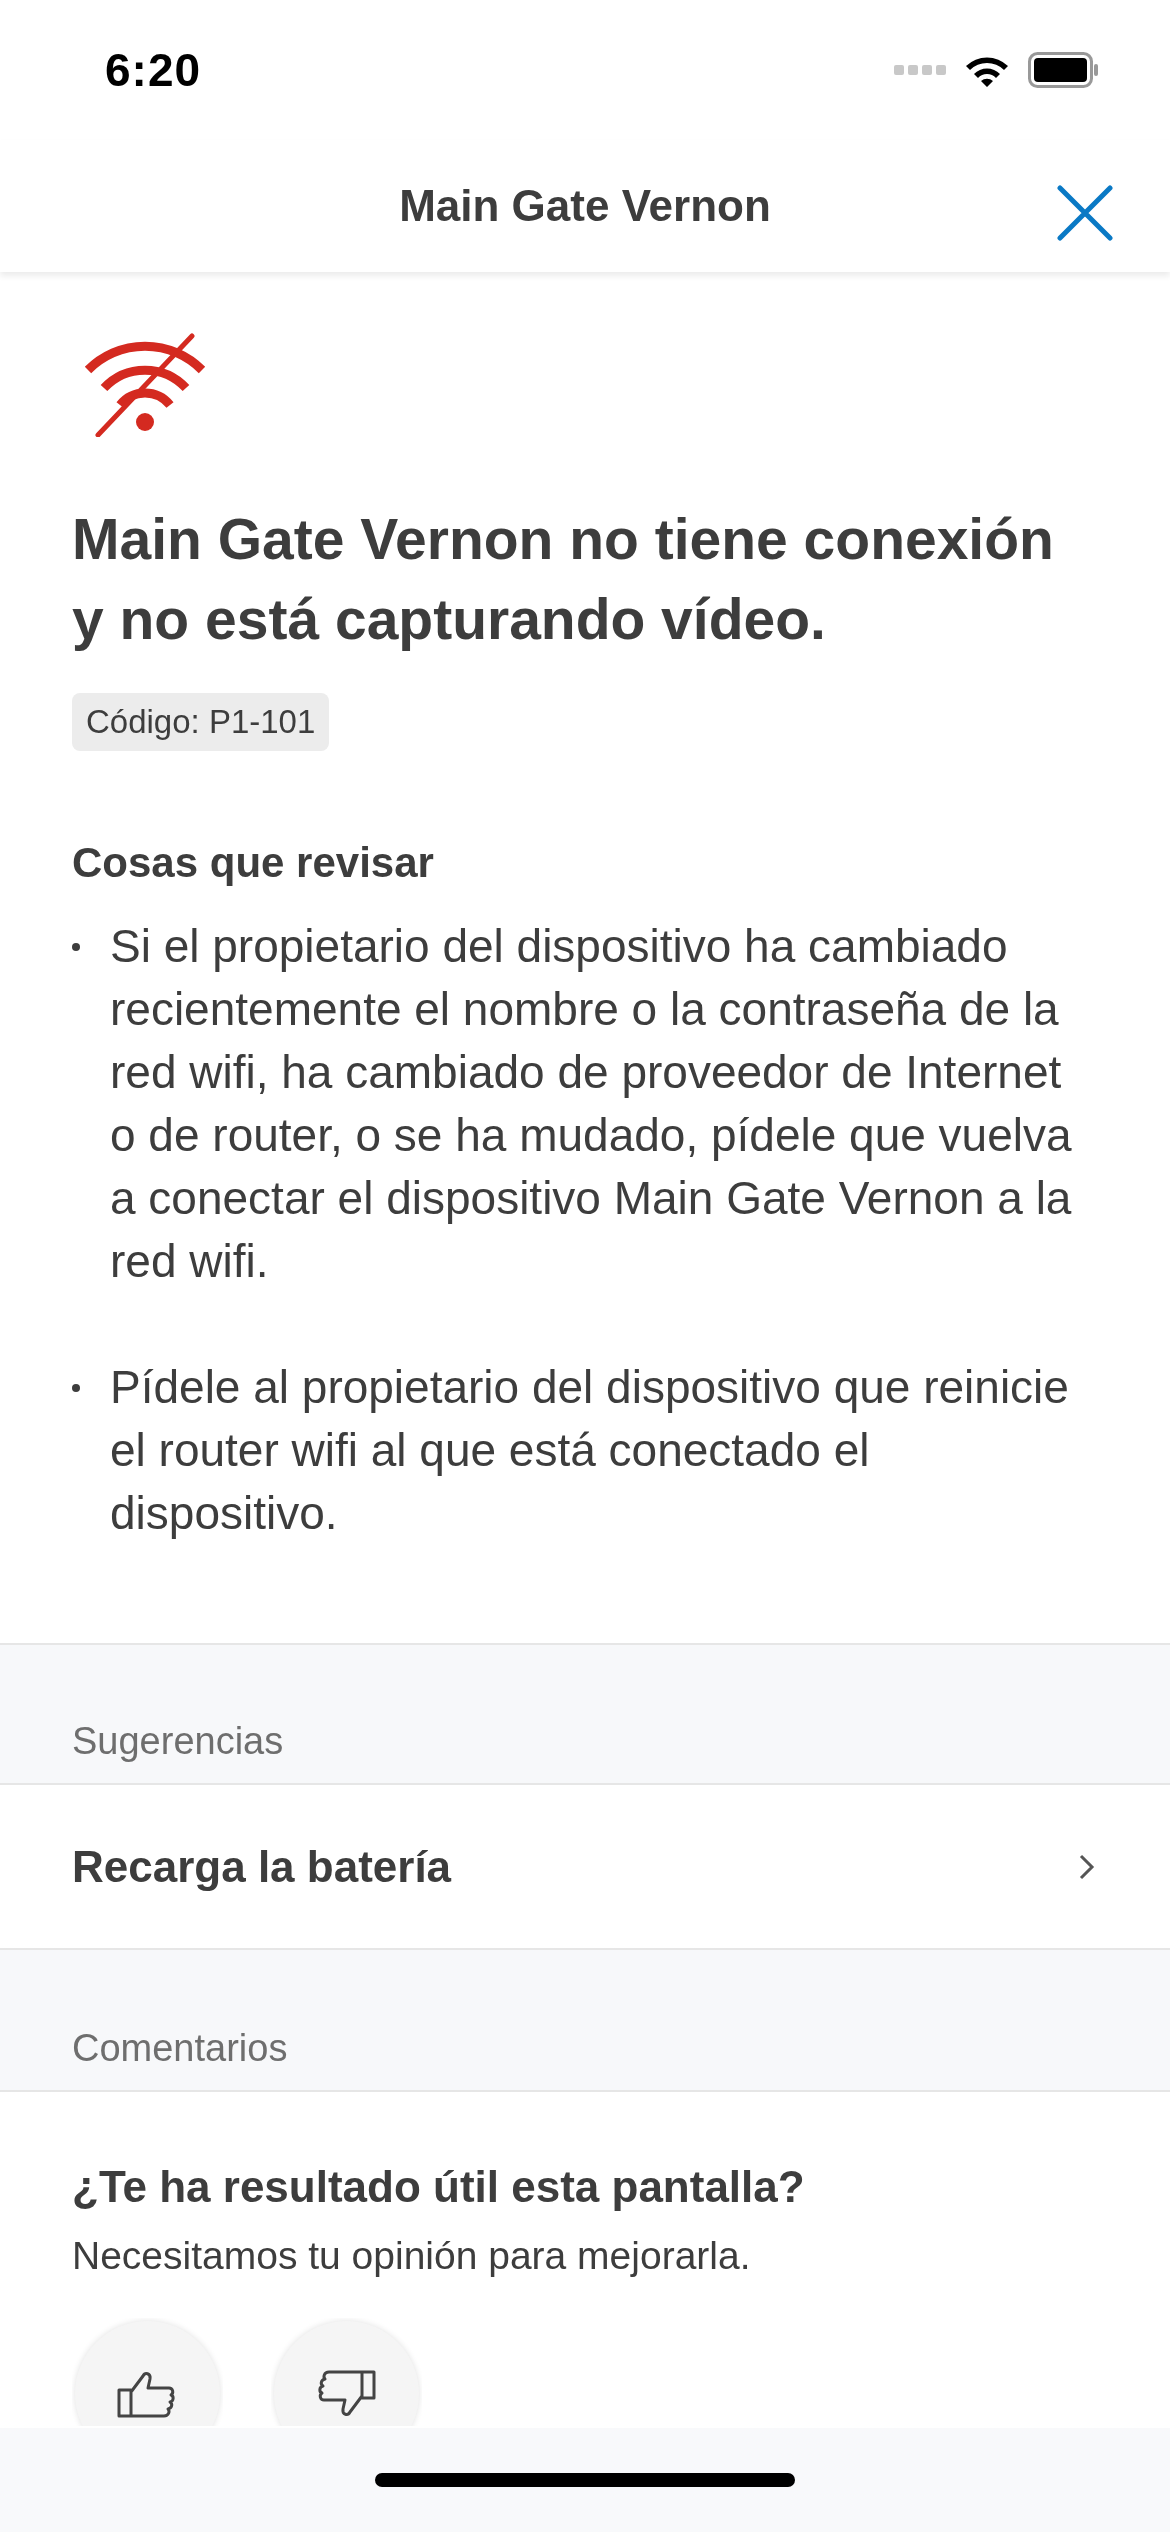 Image resolution: width=1170 pixels, height=2532 pixels. Describe the element at coordinates (253, 863) in the screenshot. I see `section-title: Cosas que revisar` at that location.